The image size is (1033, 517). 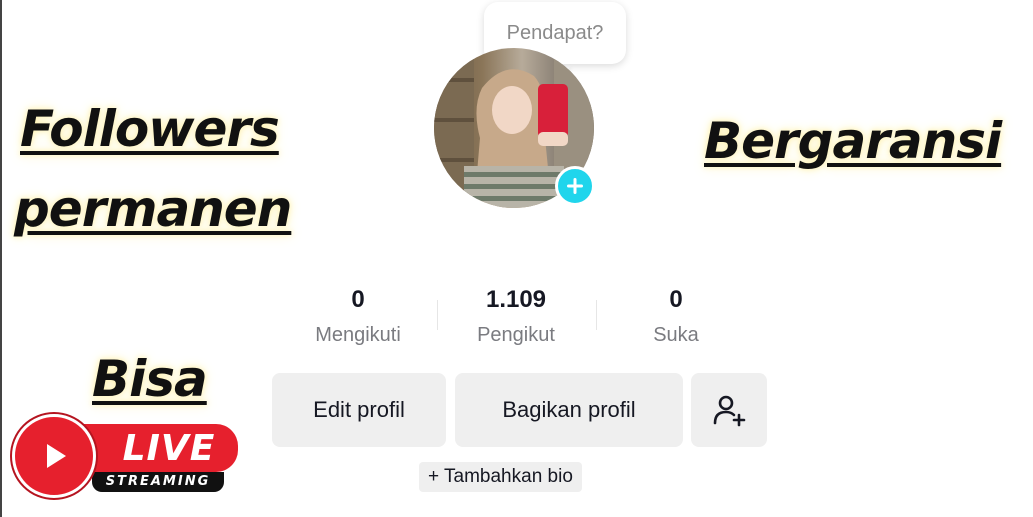 I want to click on live-play-circle, so click(x=54, y=456).